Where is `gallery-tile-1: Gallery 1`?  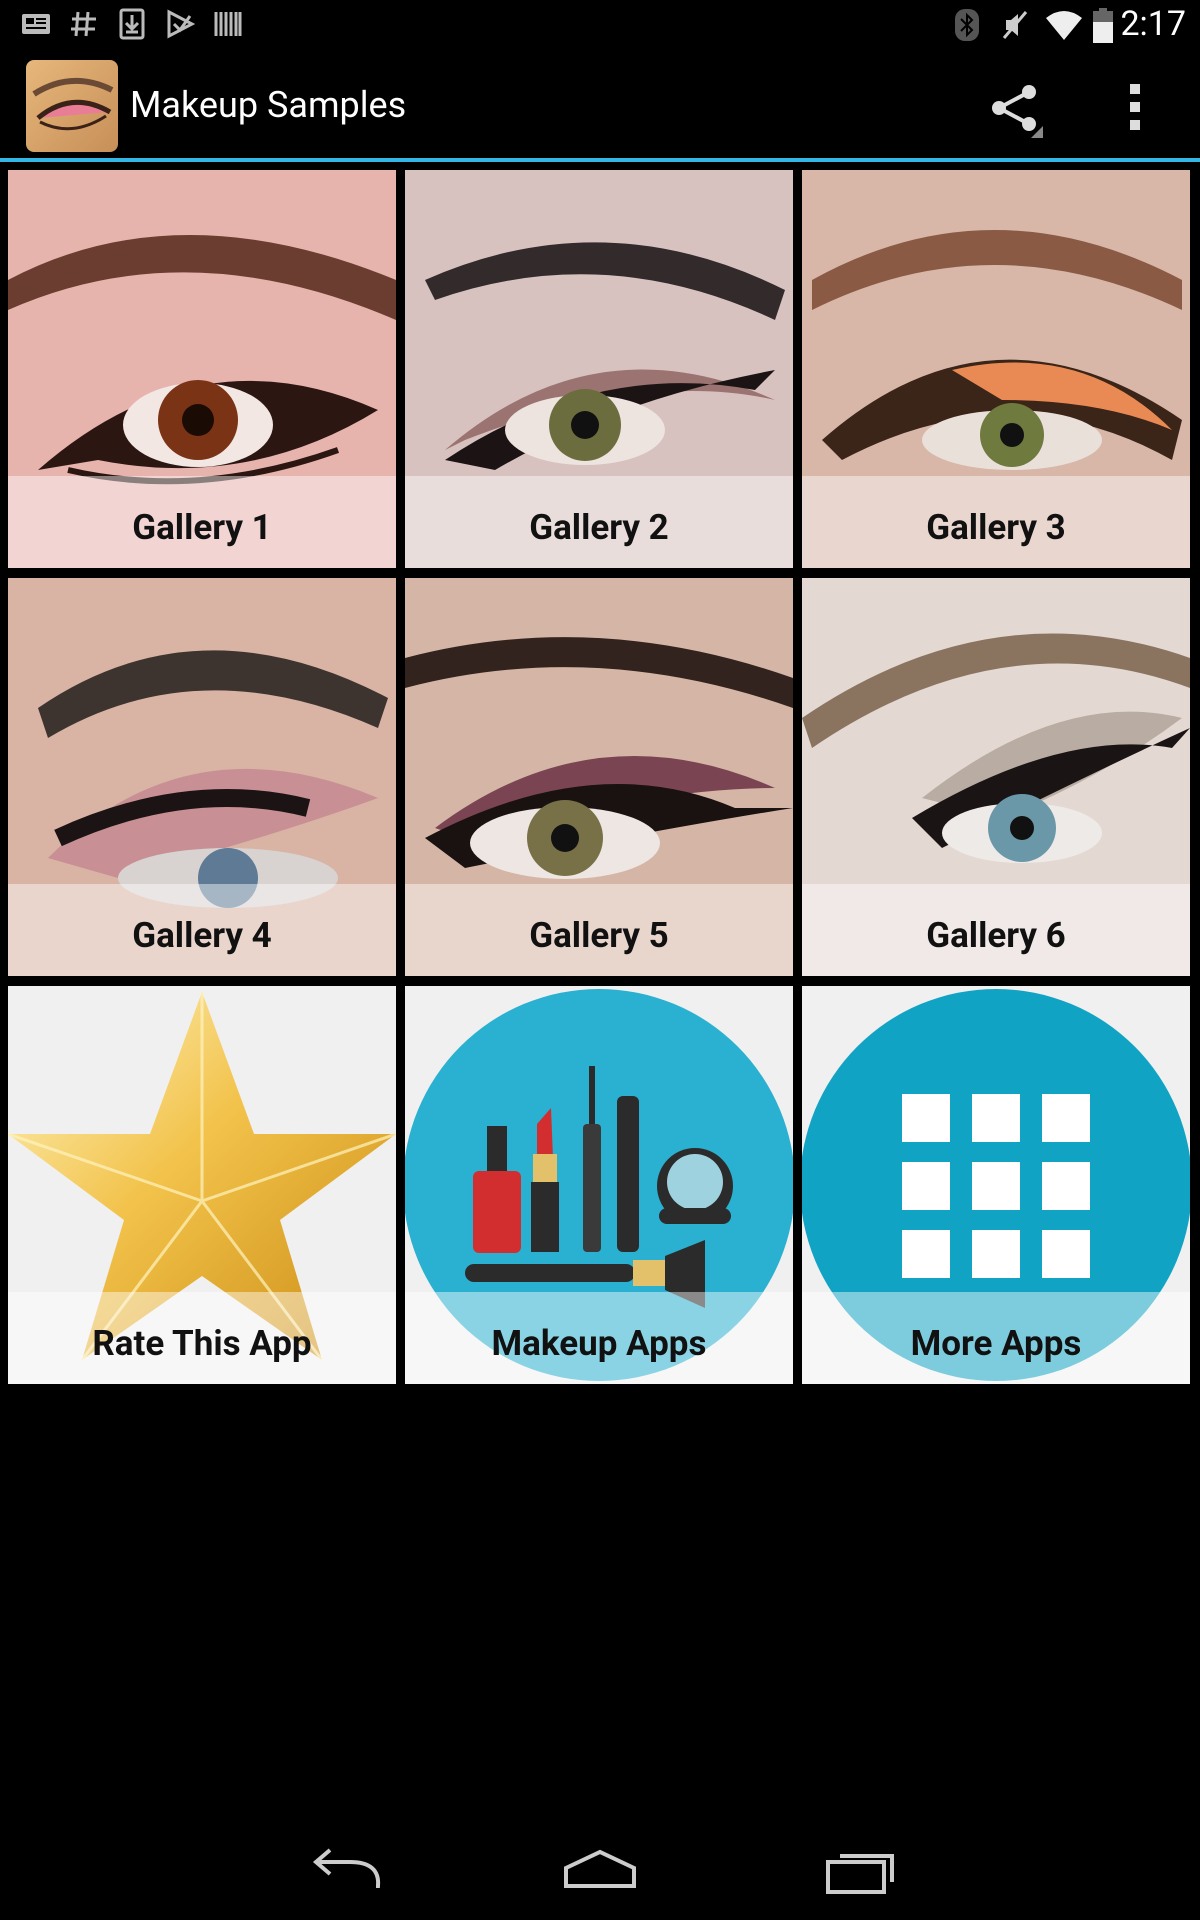
gallery-tile-1: Gallery 1 is located at coordinates (202, 369).